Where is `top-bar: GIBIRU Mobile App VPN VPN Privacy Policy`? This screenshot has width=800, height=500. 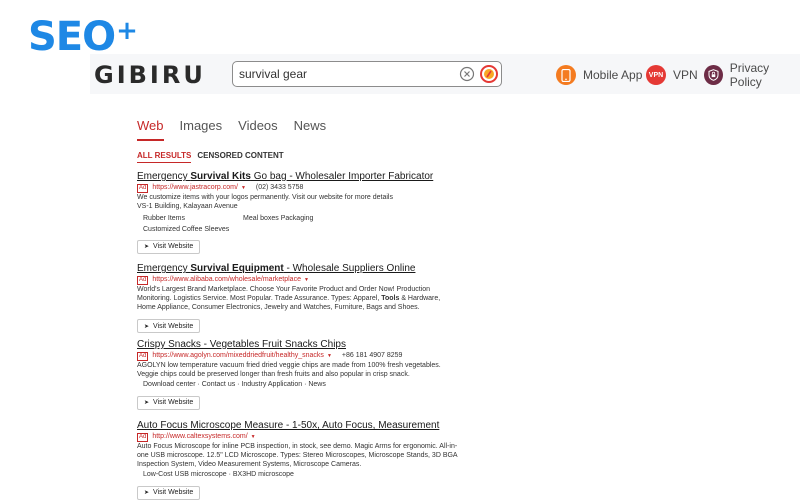 top-bar: GIBIRU Mobile App VPN VPN Privacy Policy is located at coordinates (445, 74).